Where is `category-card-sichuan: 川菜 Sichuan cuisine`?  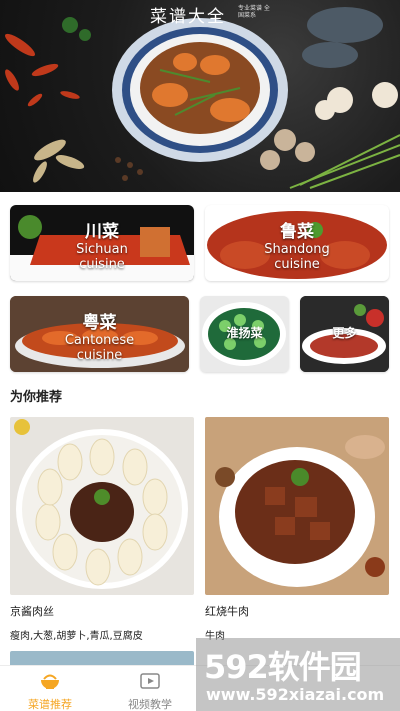 category-card-sichuan: 川菜 Sichuan cuisine is located at coordinates (102, 243).